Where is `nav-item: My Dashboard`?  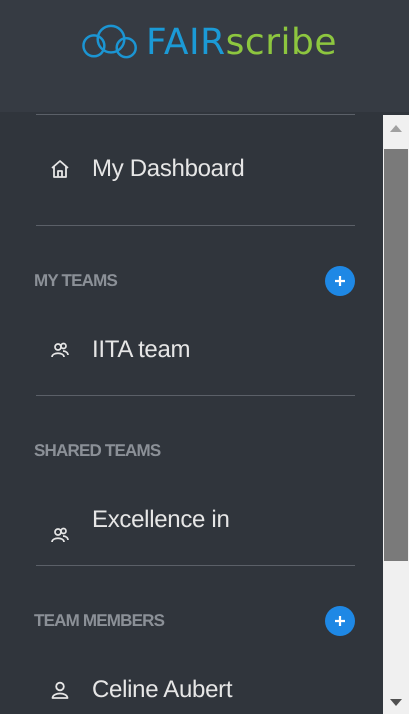 nav-item: My Dashboard is located at coordinates (147, 169).